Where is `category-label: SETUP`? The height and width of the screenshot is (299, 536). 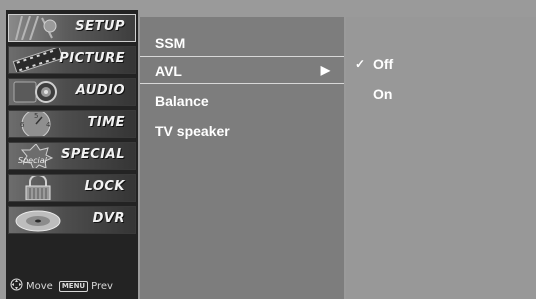
category-label: SETUP is located at coordinates (100, 26).